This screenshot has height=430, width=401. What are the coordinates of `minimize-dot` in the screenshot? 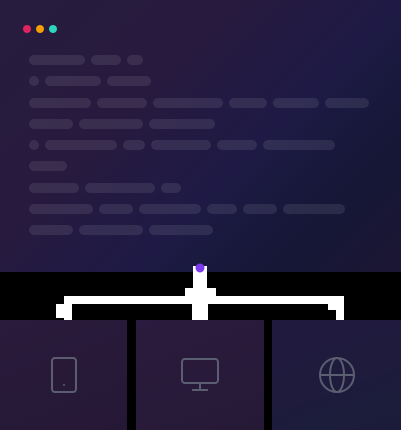 It's located at (40, 29).